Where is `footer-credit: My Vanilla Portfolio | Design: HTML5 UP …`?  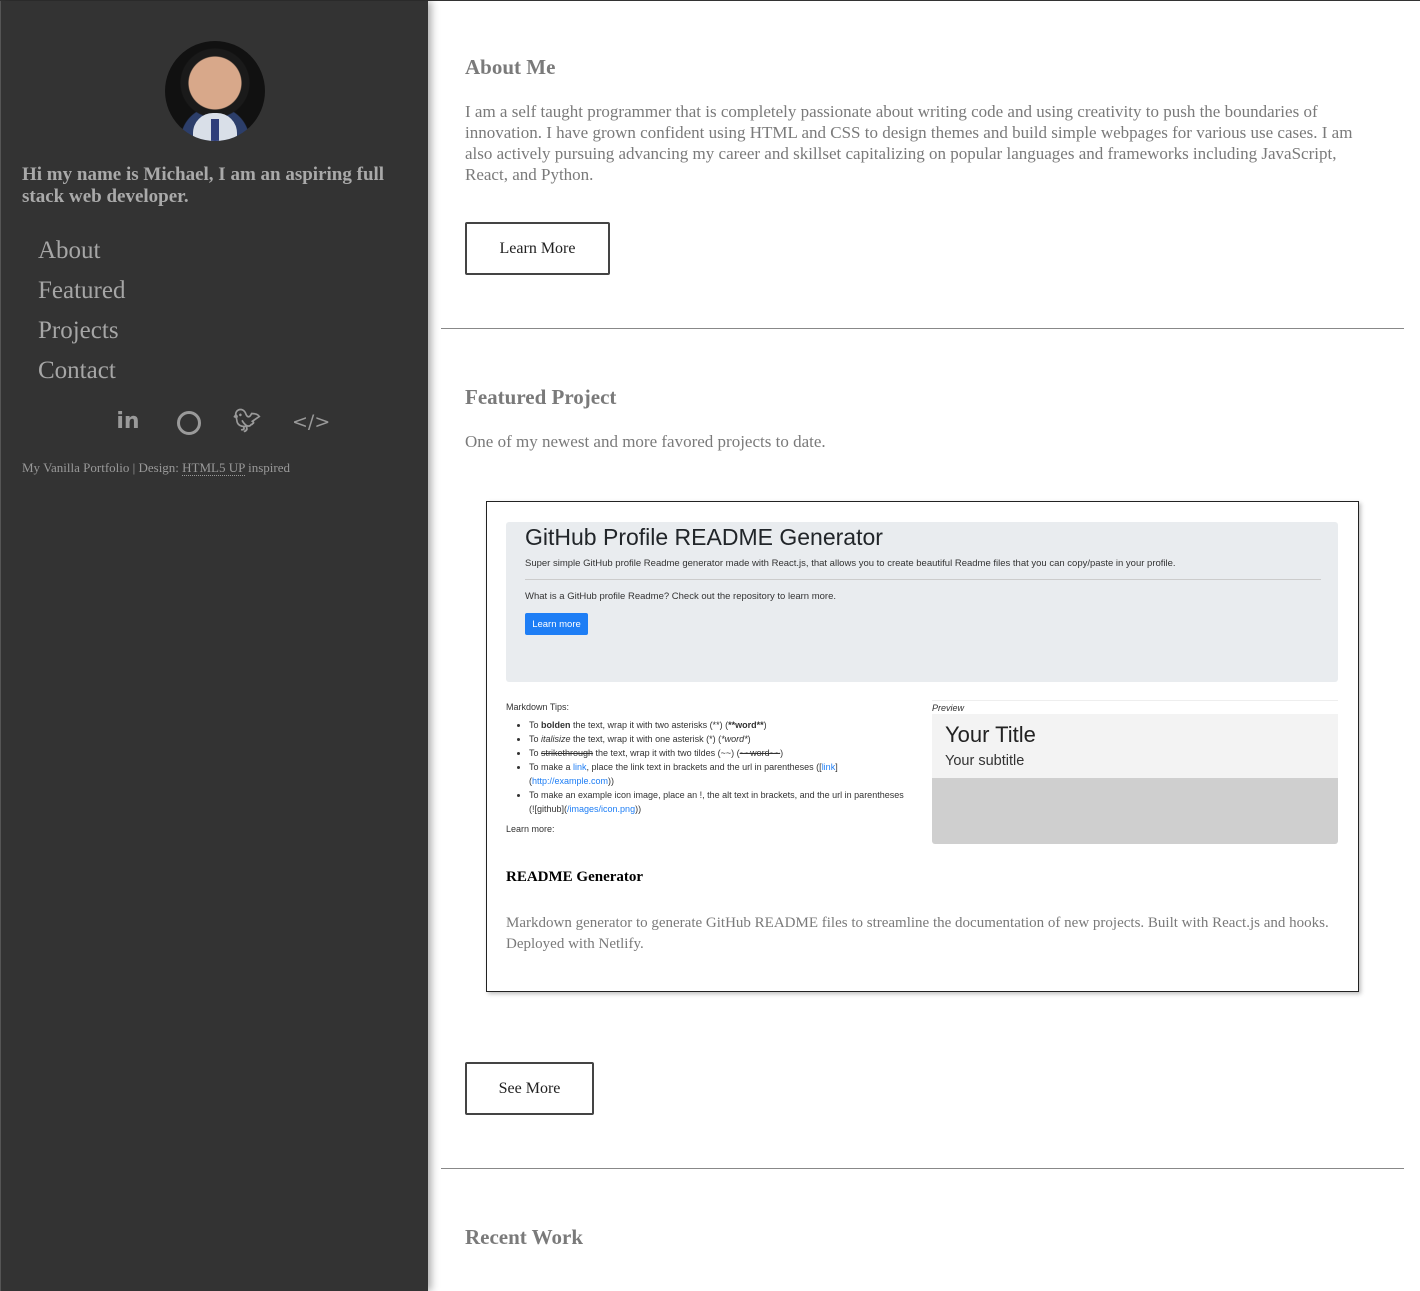
footer-credit: My Vanilla Portfolio | Design: HTML5 UP … is located at coordinates (156, 468).